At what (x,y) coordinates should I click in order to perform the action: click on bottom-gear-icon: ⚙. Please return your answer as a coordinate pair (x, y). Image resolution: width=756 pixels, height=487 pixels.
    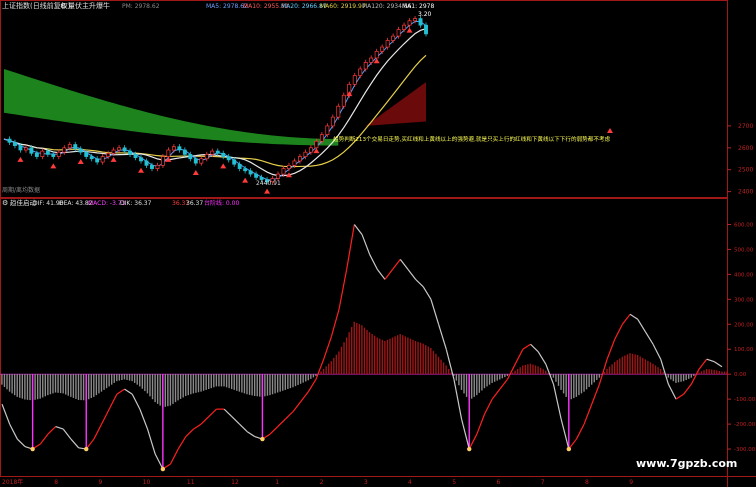
    Looking at the image, I should click on (5, 203).